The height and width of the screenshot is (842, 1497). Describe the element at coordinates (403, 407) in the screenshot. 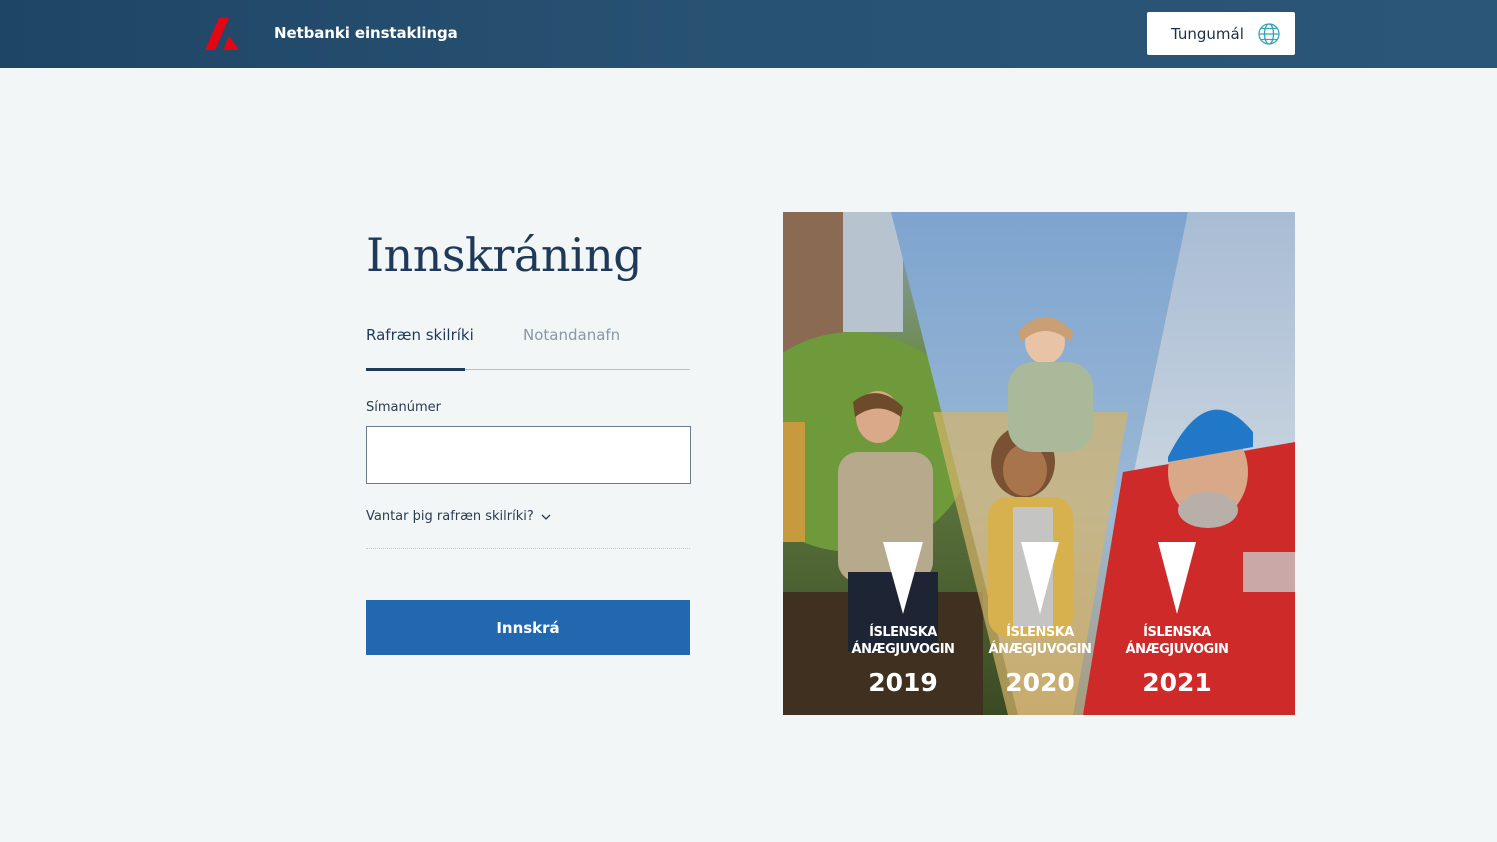

I see `phone-label: Símanúmer` at that location.